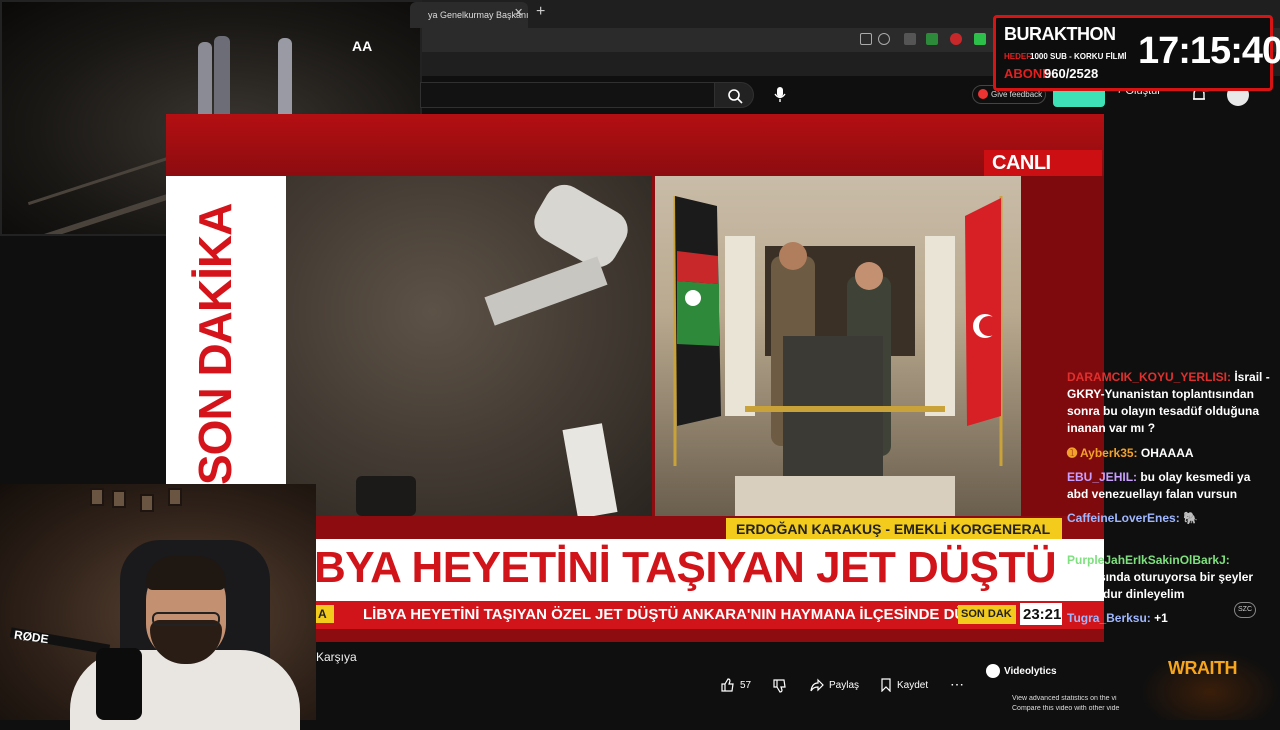 This screenshot has height=730, width=1280. What do you see at coordinates (886, 685) in the screenshot?
I see `bookmark-icon` at bounding box center [886, 685].